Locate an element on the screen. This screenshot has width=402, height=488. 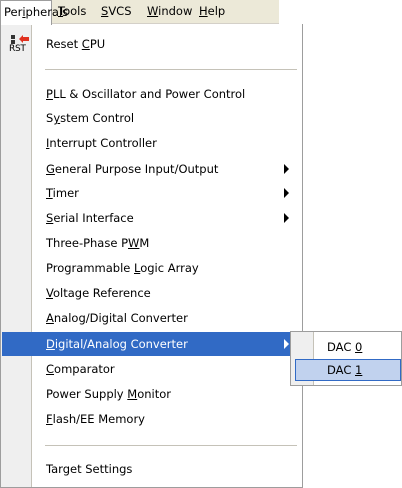
menu-label: pherals is located at coordinates (47, 12).